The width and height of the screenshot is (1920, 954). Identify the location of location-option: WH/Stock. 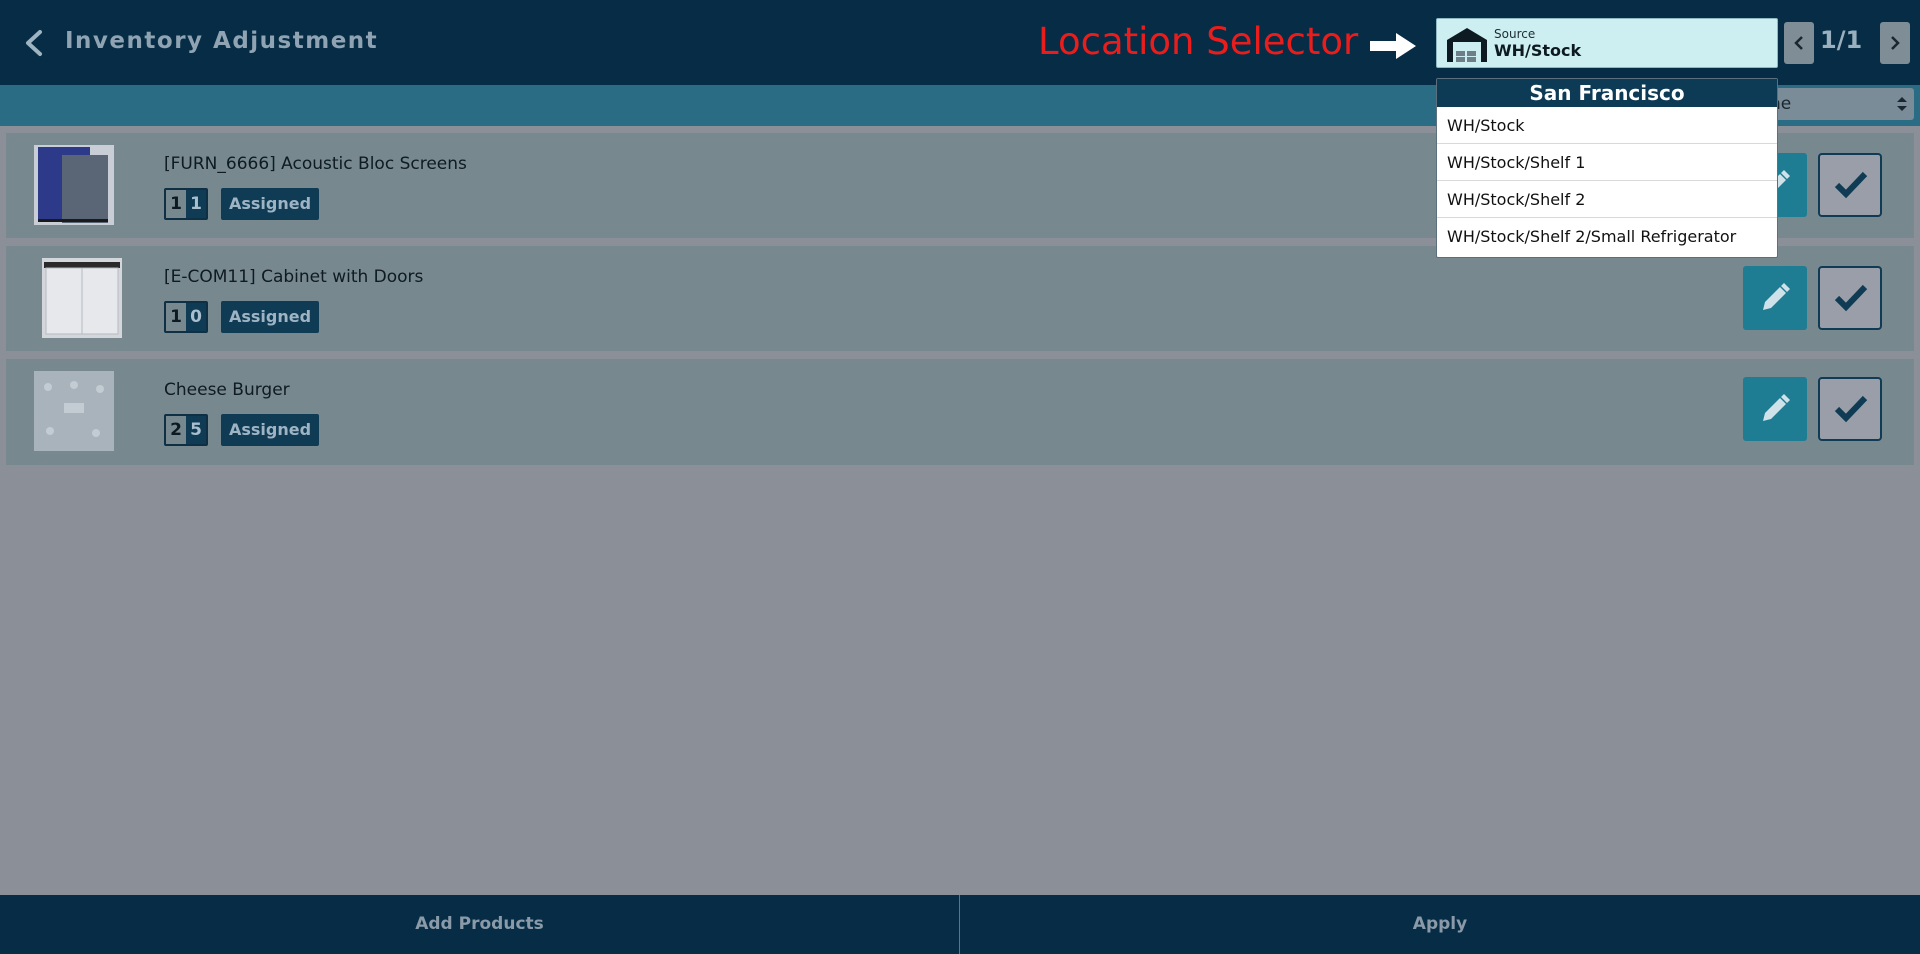
(1607, 125).